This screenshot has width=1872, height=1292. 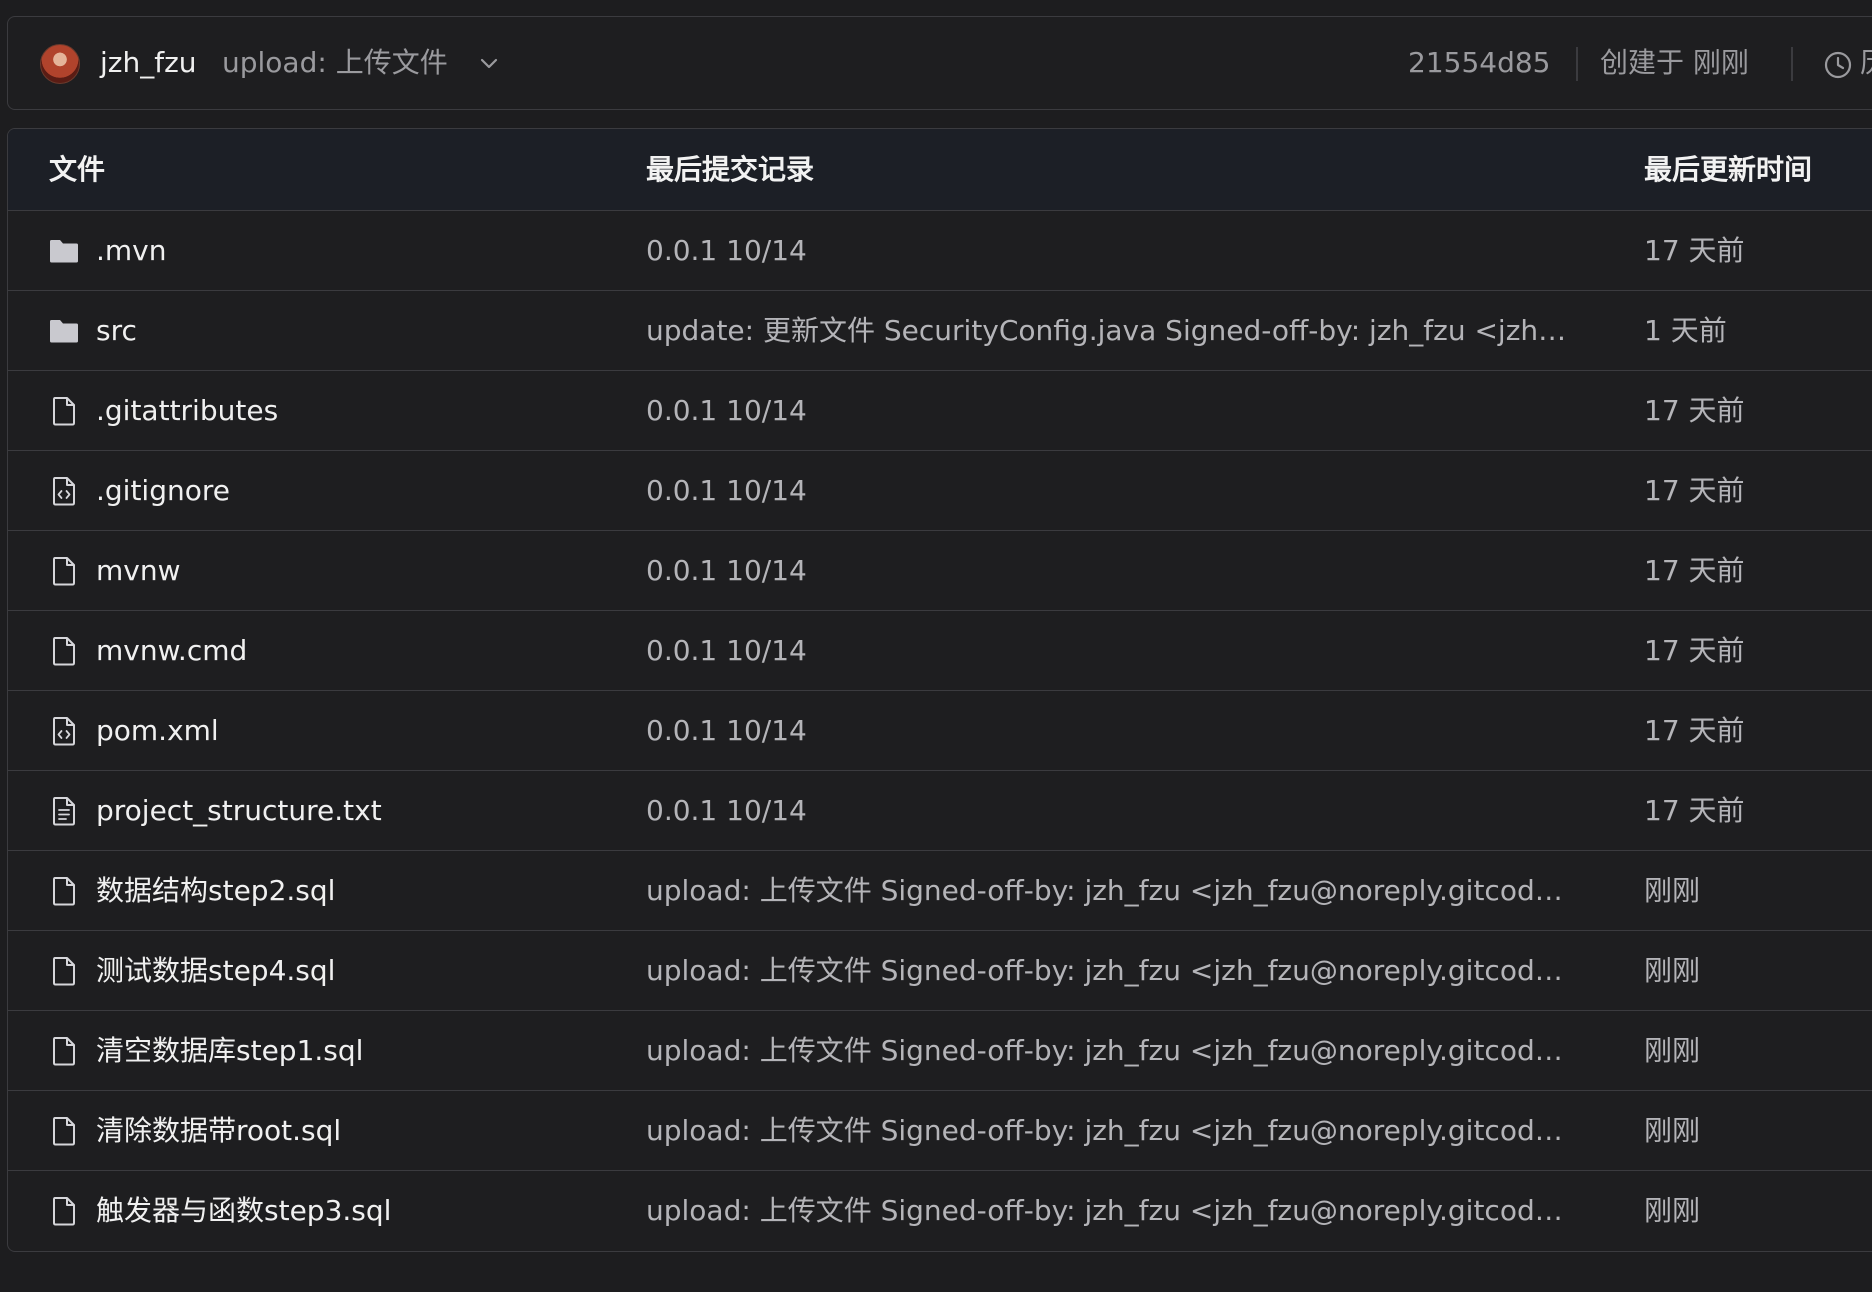 I want to click on table-row: .mvn 0.0.1 10/14 17 天前, so click(x=940, y=251).